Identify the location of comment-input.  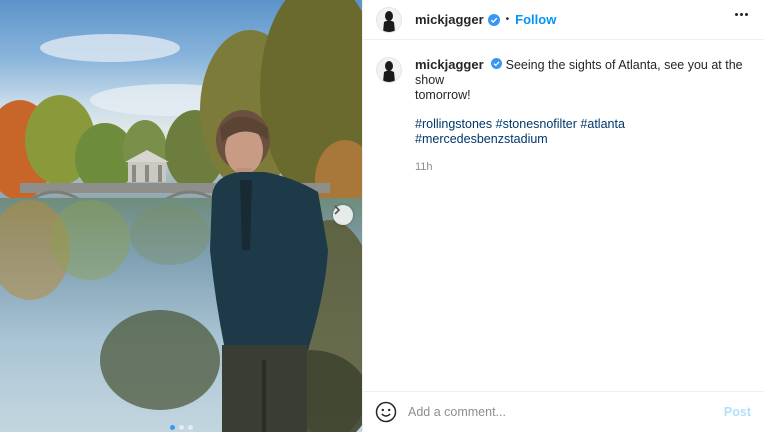
(566, 412).